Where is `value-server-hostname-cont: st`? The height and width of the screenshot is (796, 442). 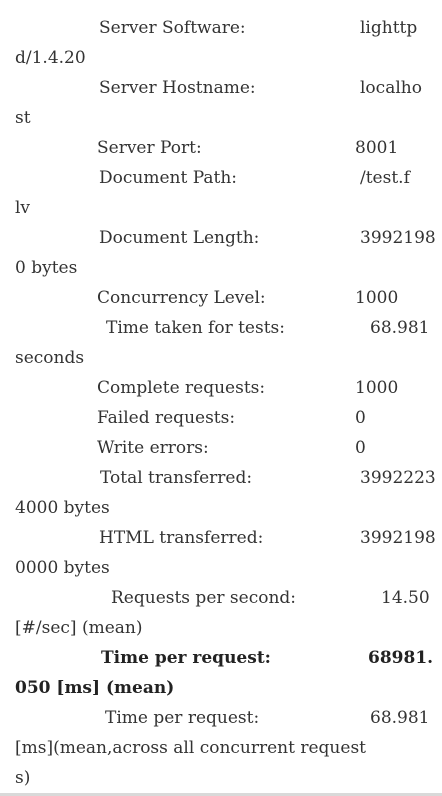 value-server-hostname-cont: st is located at coordinates (23, 118).